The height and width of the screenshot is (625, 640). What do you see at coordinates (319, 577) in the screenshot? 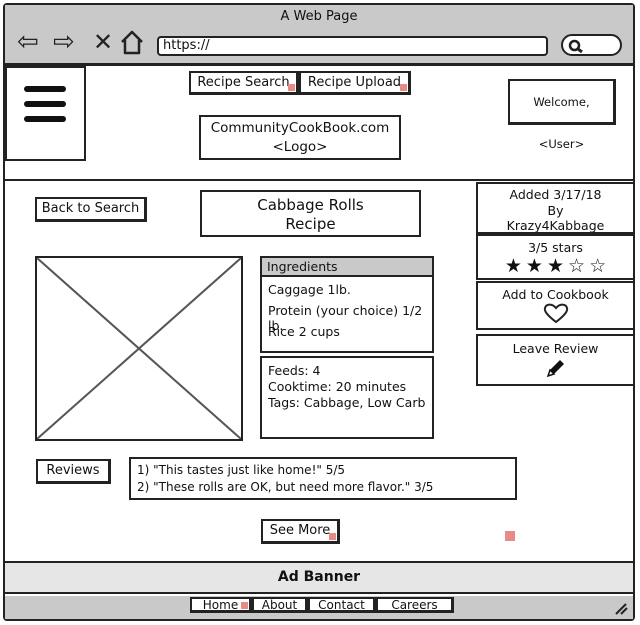
I see `ad-banner: Ad Banner` at bounding box center [319, 577].